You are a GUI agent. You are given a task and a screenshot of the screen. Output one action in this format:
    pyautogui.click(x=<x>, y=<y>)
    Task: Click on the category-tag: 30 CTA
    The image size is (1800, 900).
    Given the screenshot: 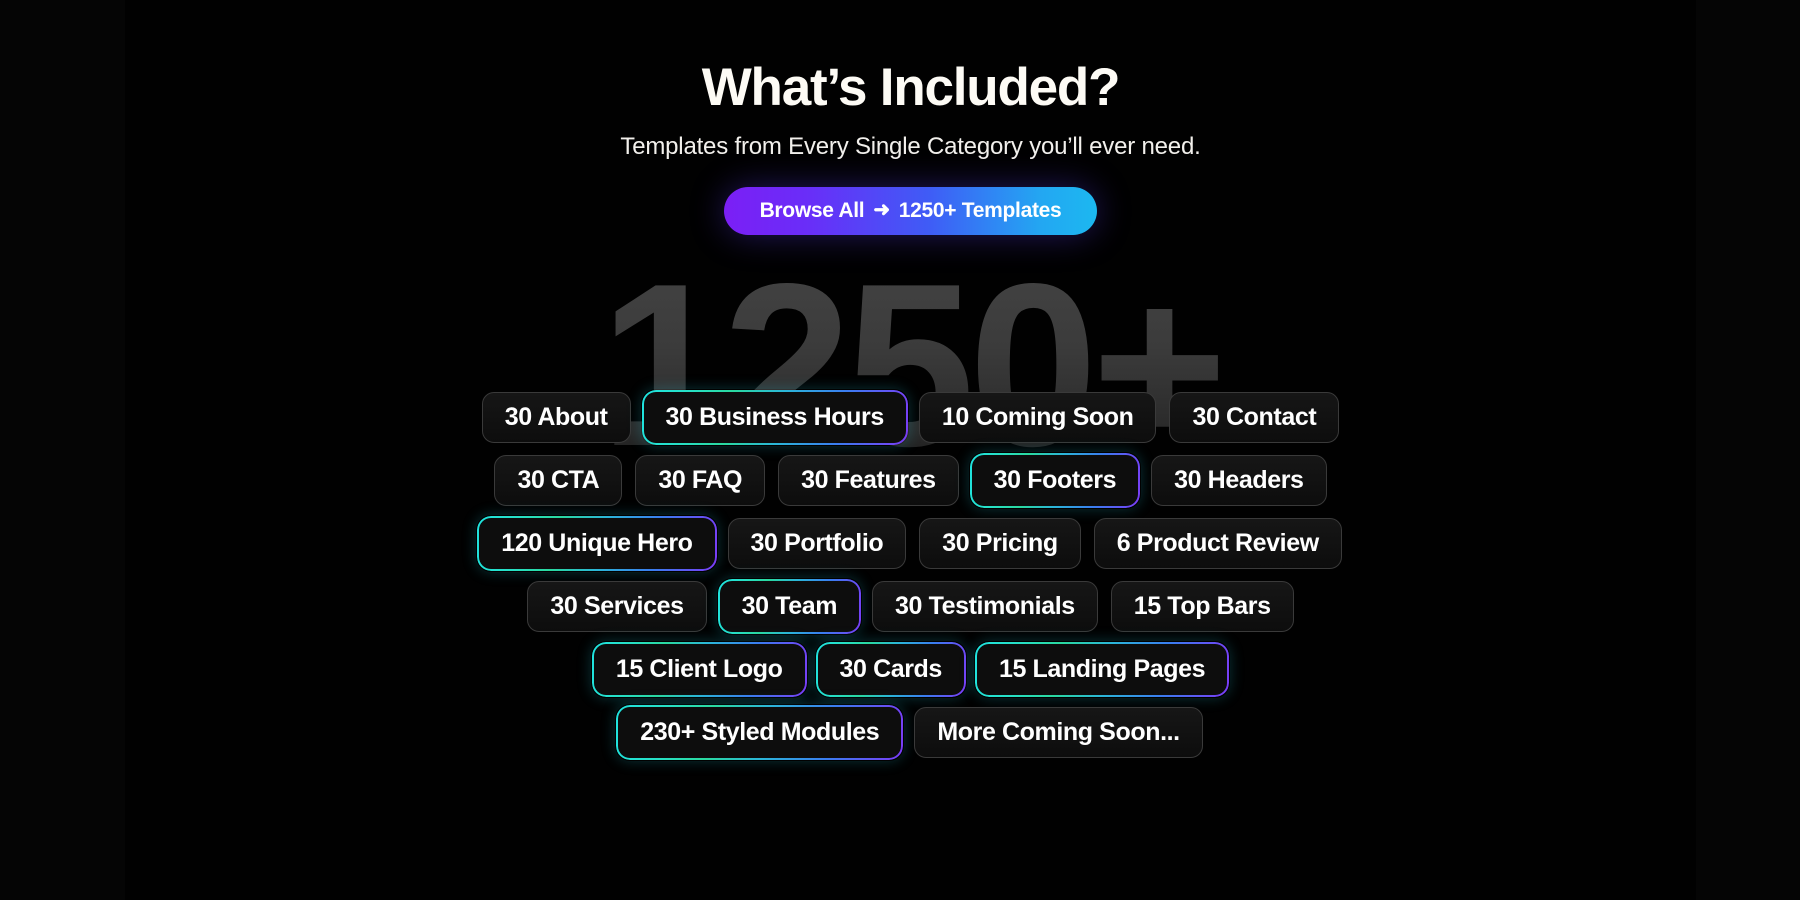 What is the action you would take?
    pyautogui.click(x=558, y=481)
    